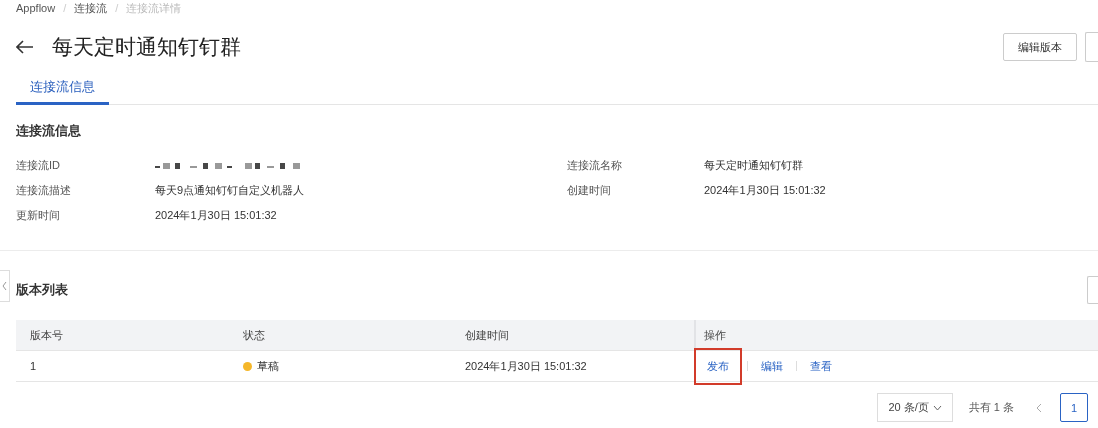 This screenshot has height=428, width=1098. What do you see at coordinates (38, 165) in the screenshot?
I see `field-label: 连接流ID` at bounding box center [38, 165].